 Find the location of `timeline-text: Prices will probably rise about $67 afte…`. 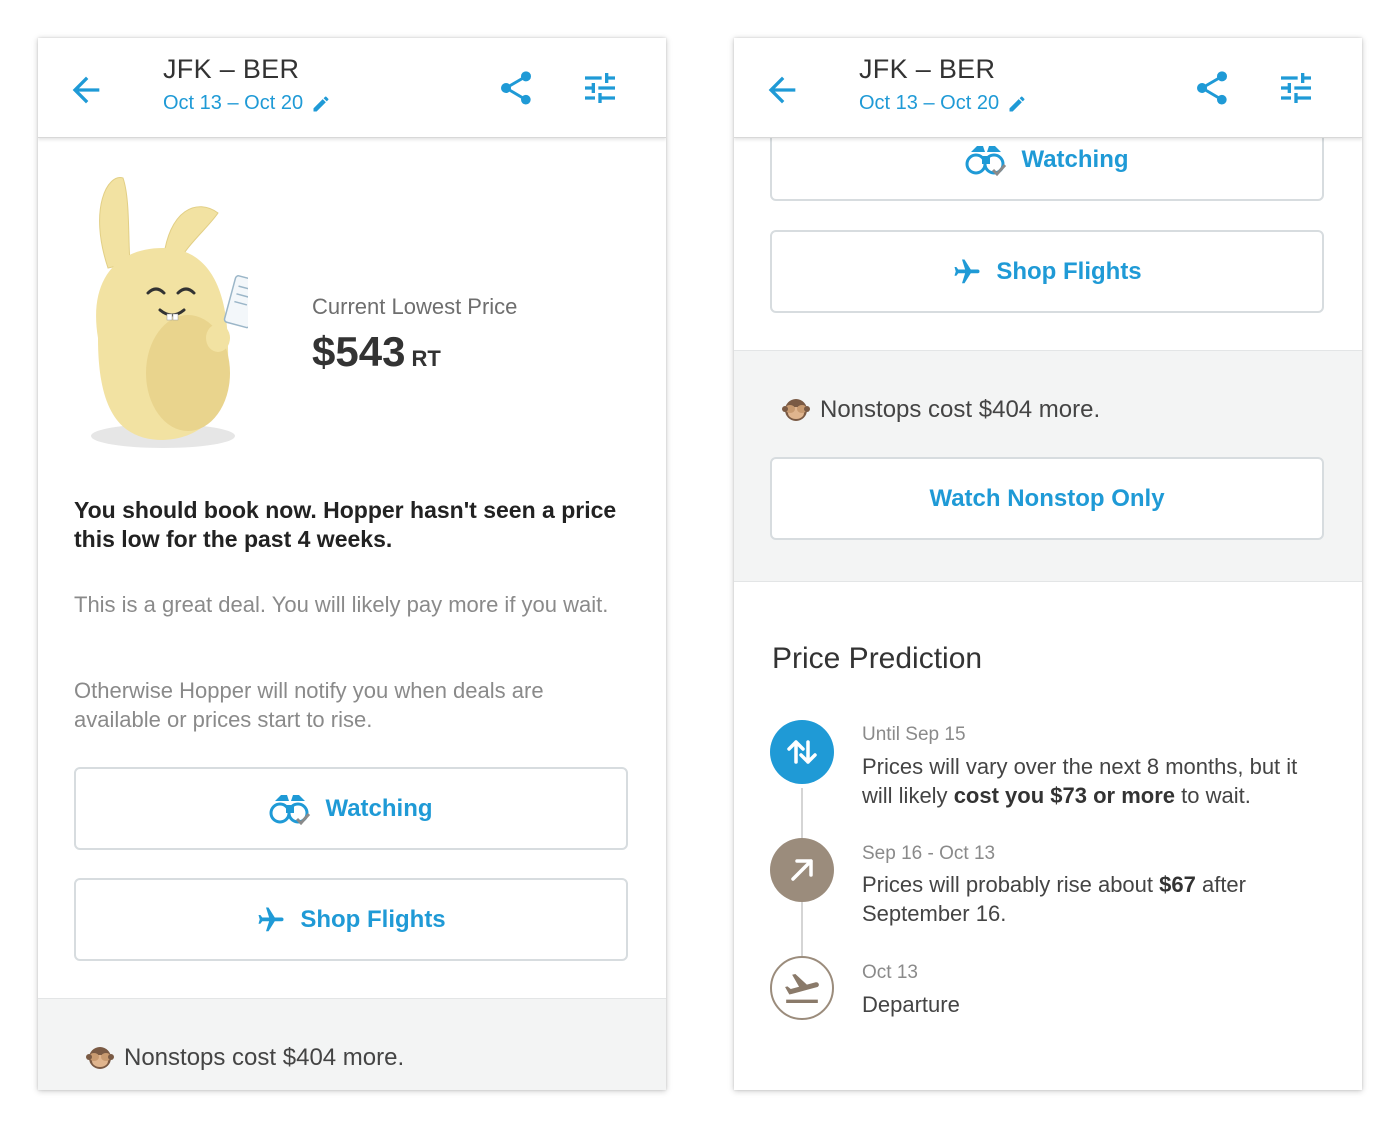

timeline-text: Prices will probably rise about $67 afte… is located at coordinates (1097, 899).